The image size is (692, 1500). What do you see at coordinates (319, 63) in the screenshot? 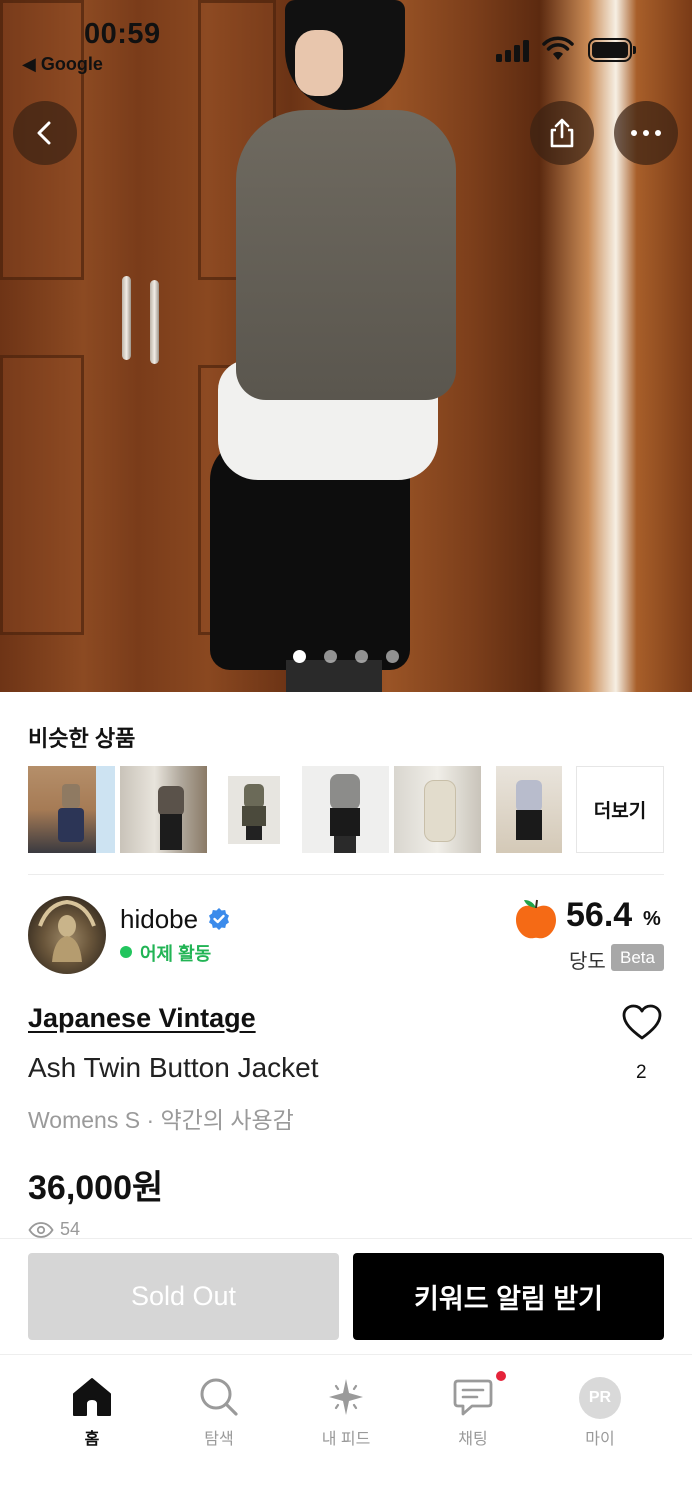
I see `photo-face` at bounding box center [319, 63].